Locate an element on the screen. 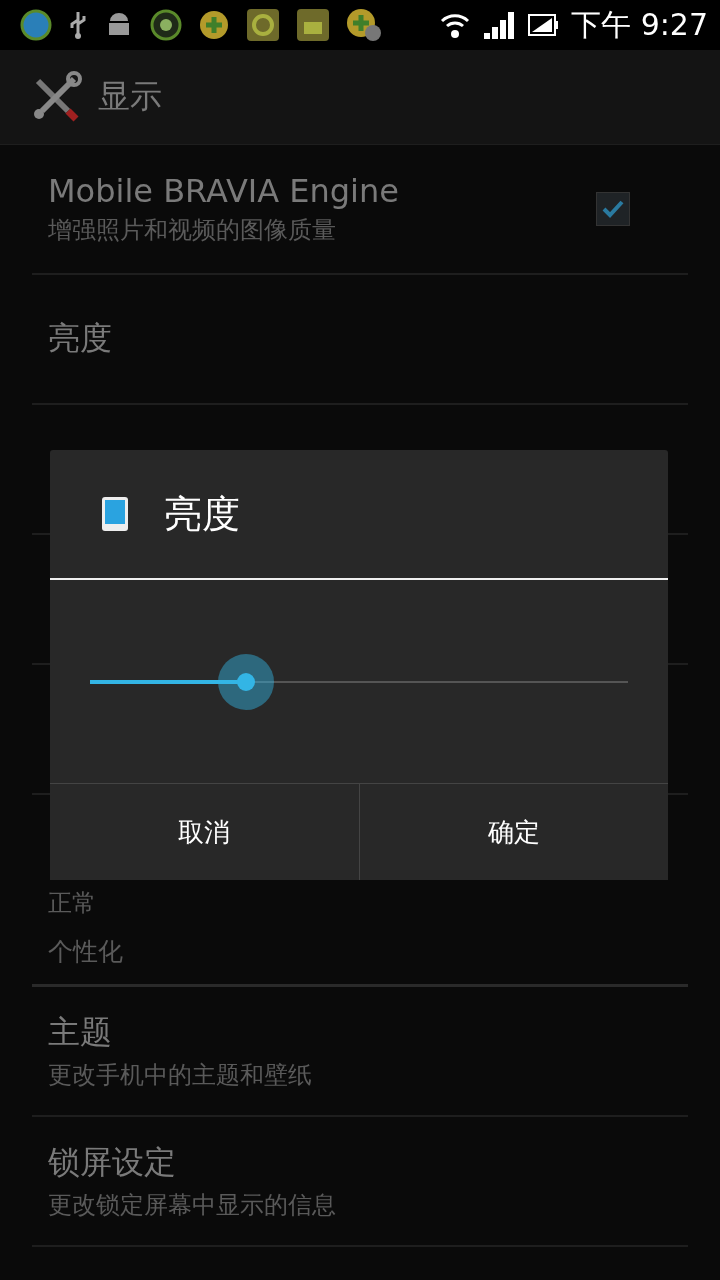  battery-icon is located at coordinates (543, 25).